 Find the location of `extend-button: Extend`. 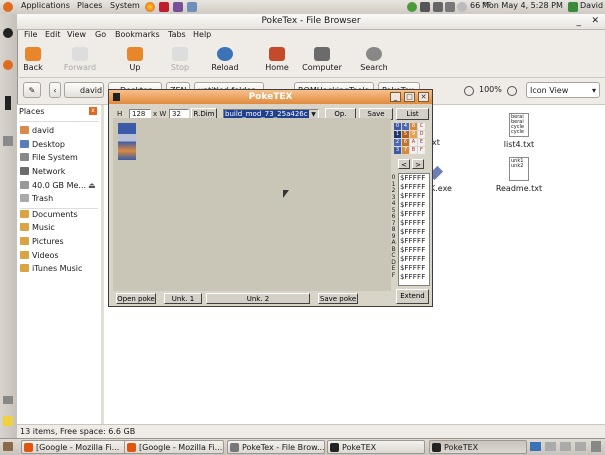

extend-button: Extend is located at coordinates (412, 296).